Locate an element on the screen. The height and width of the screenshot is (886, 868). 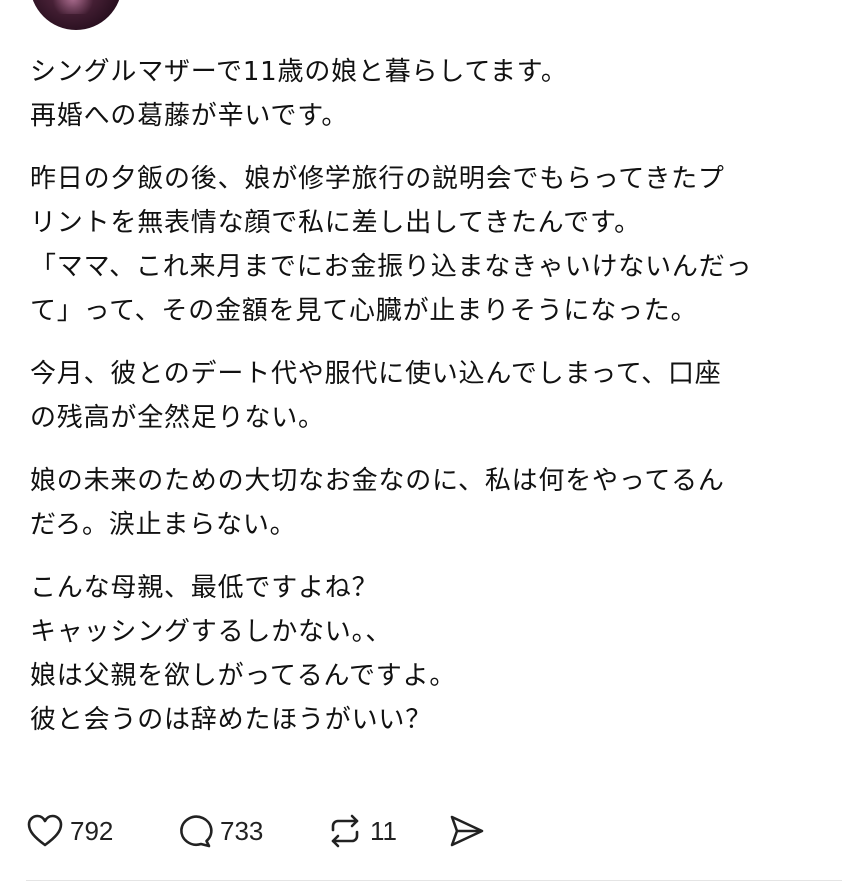
post-line: だろ。涙止まらない。 is located at coordinates (163, 525).